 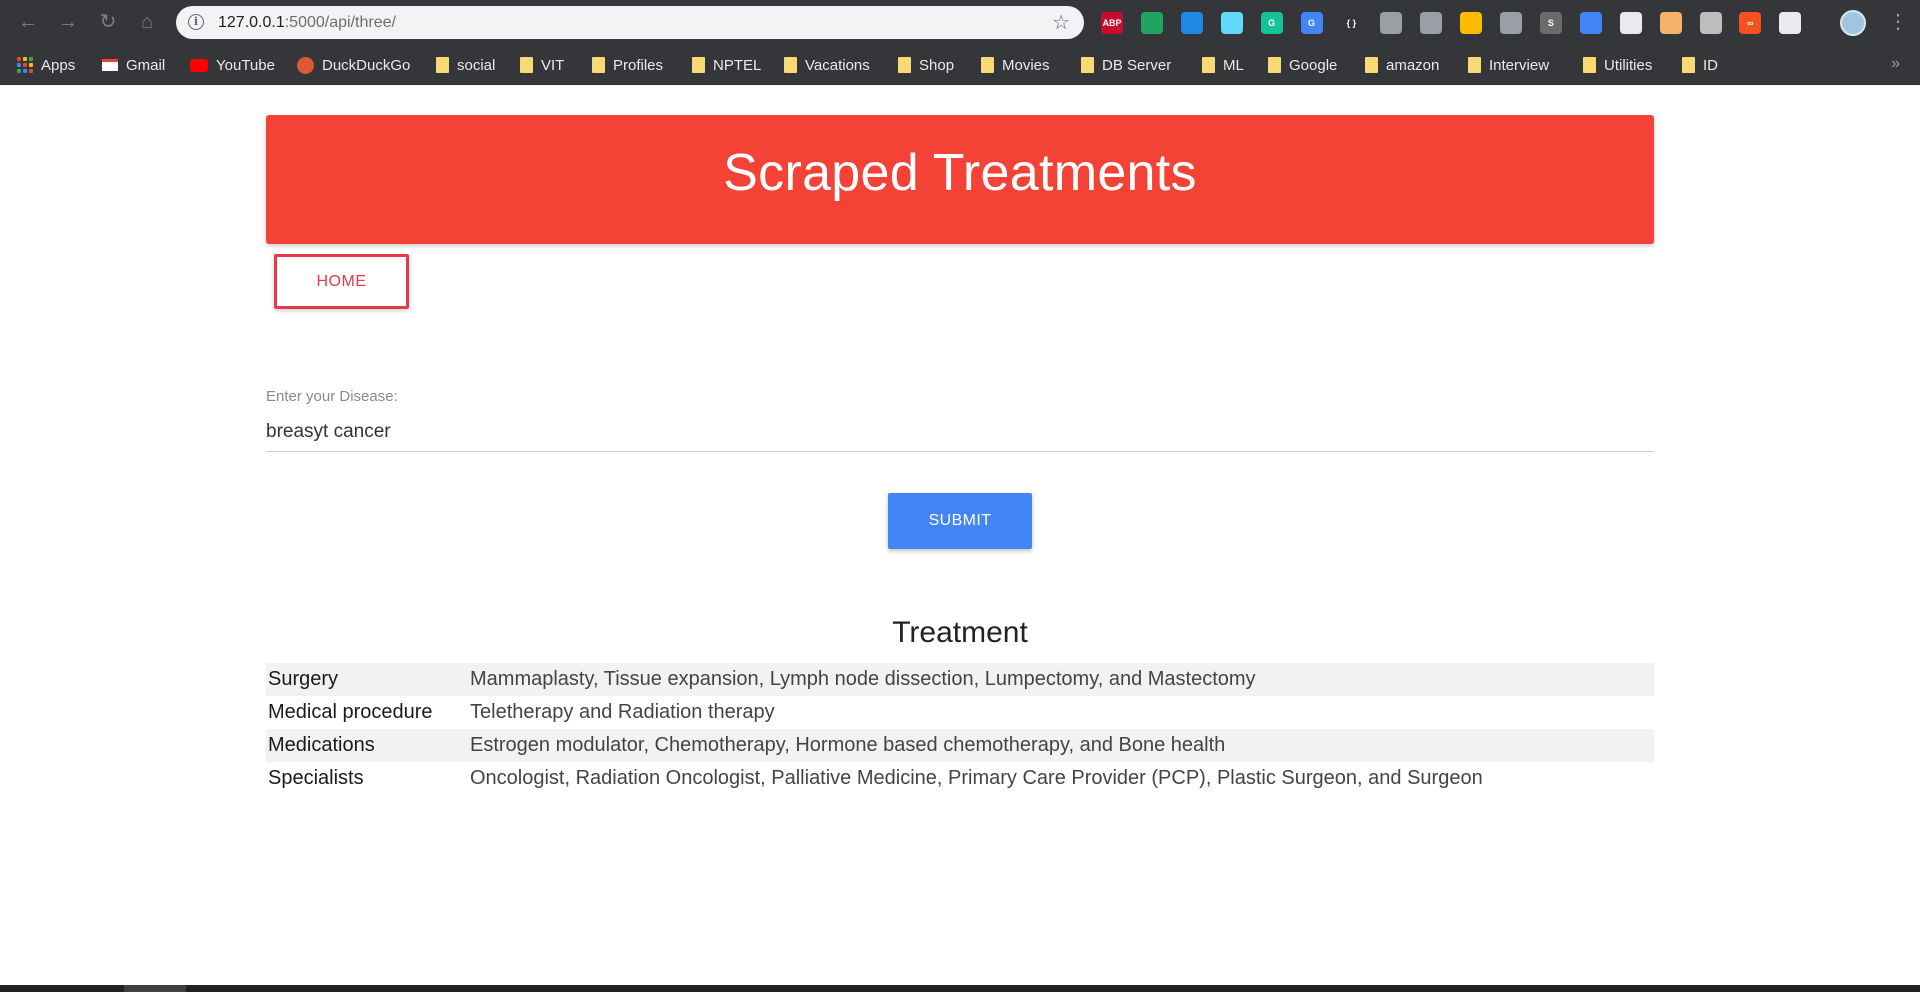 I want to click on bookmark-label: ML, so click(x=1233, y=65).